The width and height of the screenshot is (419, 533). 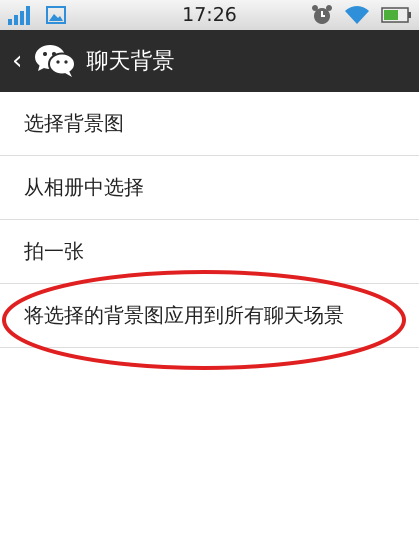 What do you see at coordinates (322, 15) in the screenshot?
I see `alarm-clock-icon` at bounding box center [322, 15].